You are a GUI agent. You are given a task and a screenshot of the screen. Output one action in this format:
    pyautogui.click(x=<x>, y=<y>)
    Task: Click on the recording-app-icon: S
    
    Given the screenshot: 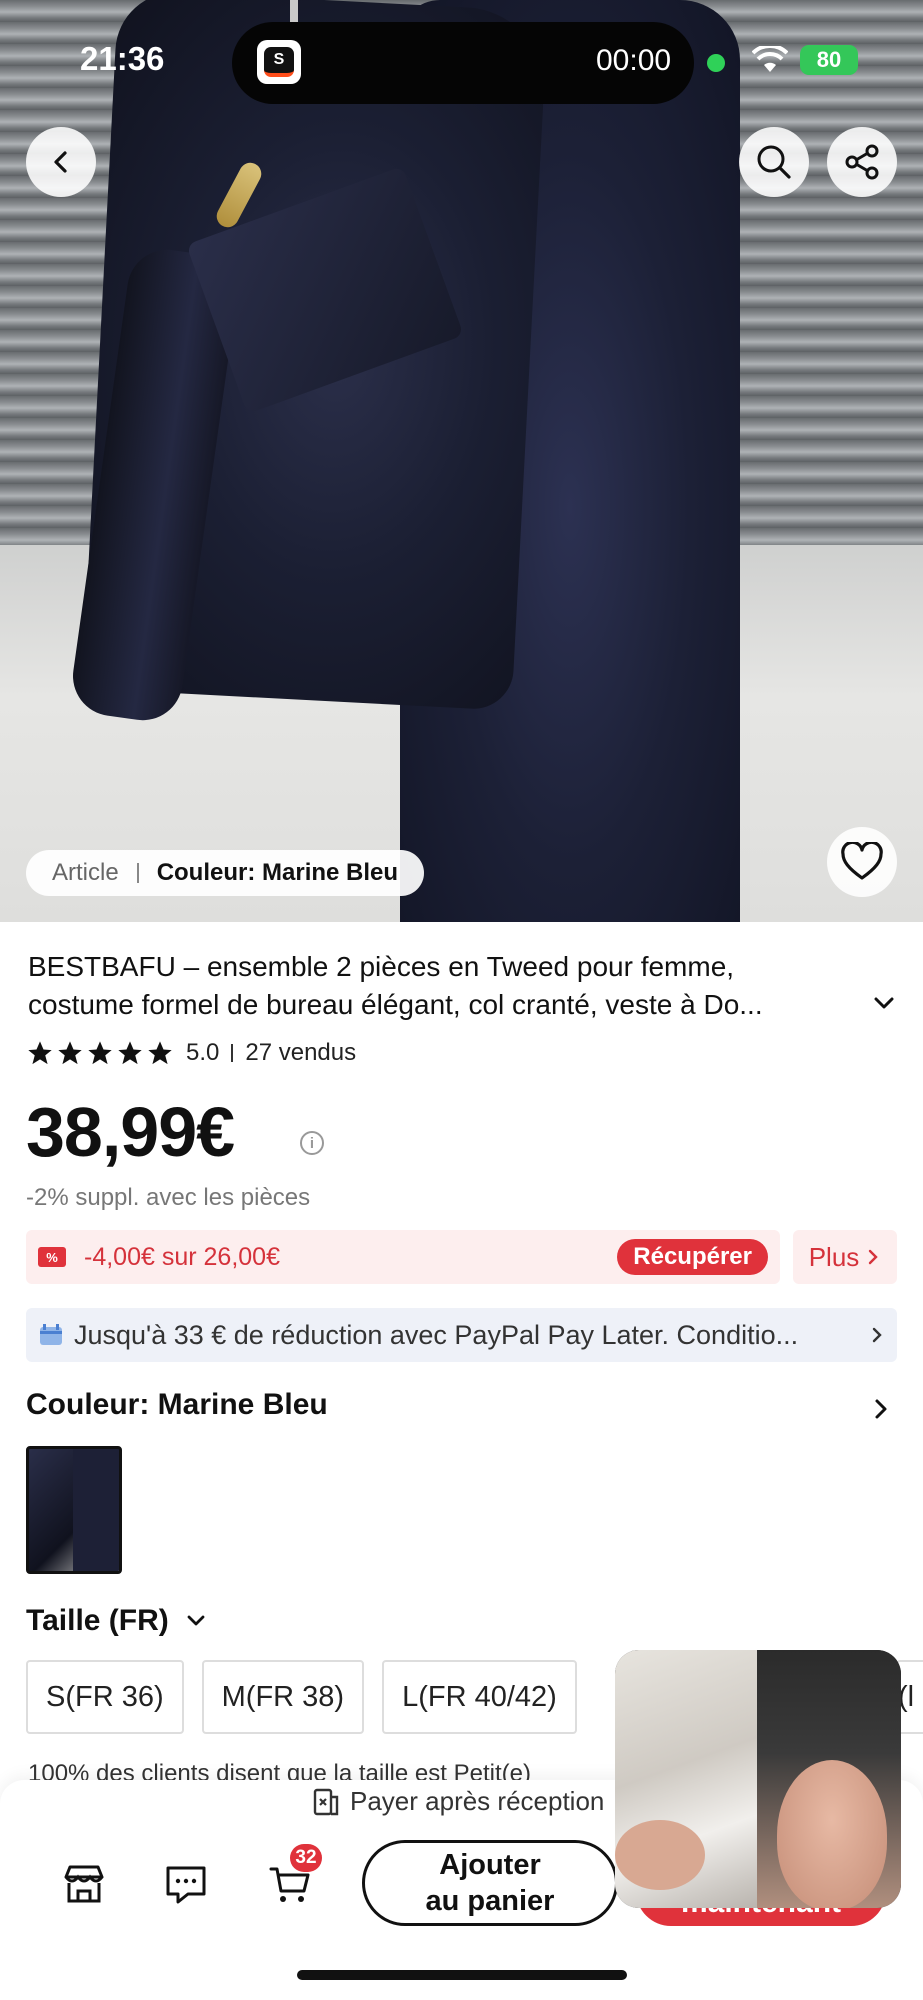 What is the action you would take?
    pyautogui.click(x=279, y=62)
    